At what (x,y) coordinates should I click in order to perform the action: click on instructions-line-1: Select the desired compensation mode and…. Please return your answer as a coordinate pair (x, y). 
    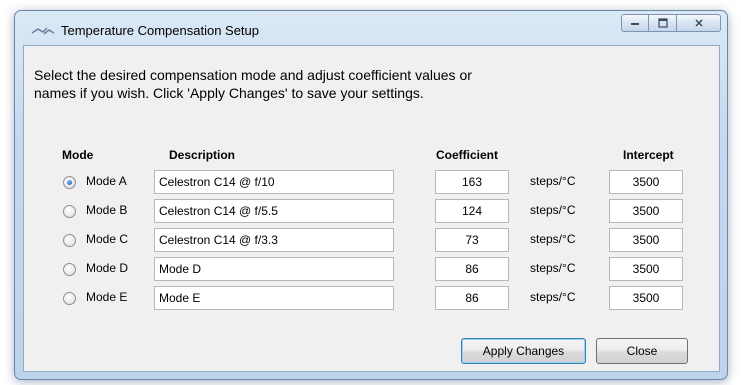
    Looking at the image, I should click on (253, 75).